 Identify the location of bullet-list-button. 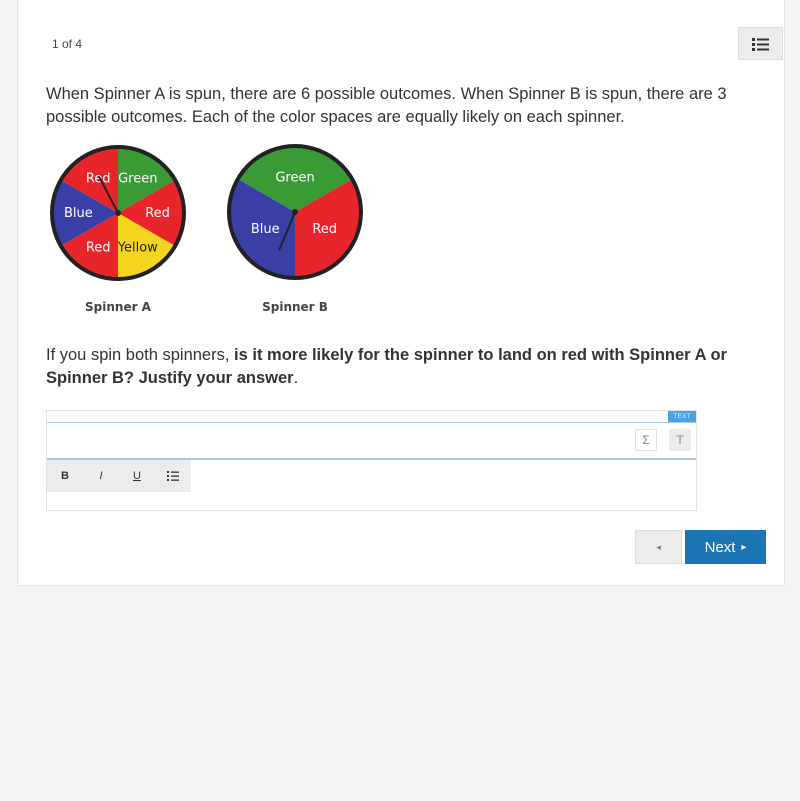
(173, 476).